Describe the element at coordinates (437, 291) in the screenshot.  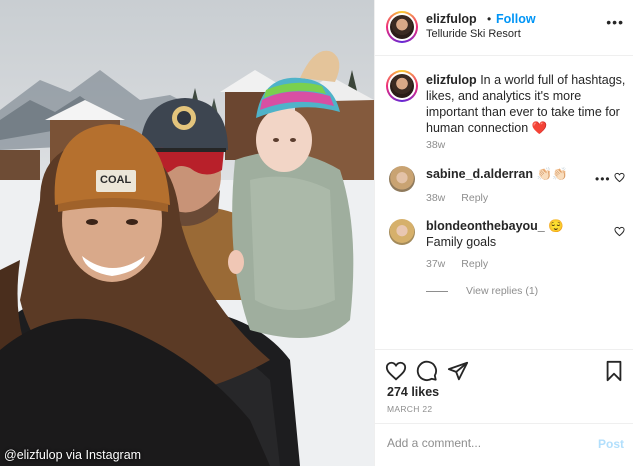
I see `replies-divider` at that location.